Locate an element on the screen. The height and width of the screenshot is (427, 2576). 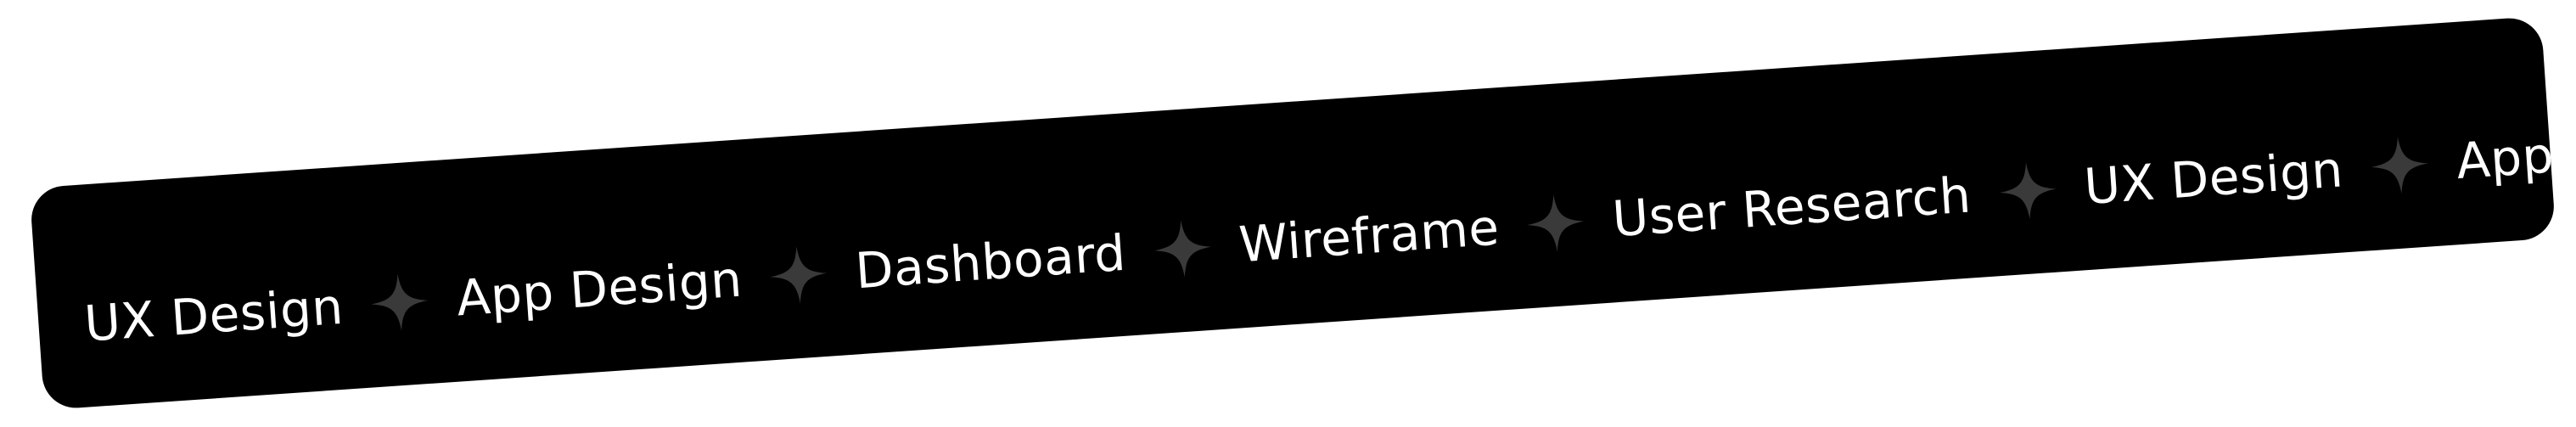
ticker-item: Wireframe is located at coordinates (1369, 236).